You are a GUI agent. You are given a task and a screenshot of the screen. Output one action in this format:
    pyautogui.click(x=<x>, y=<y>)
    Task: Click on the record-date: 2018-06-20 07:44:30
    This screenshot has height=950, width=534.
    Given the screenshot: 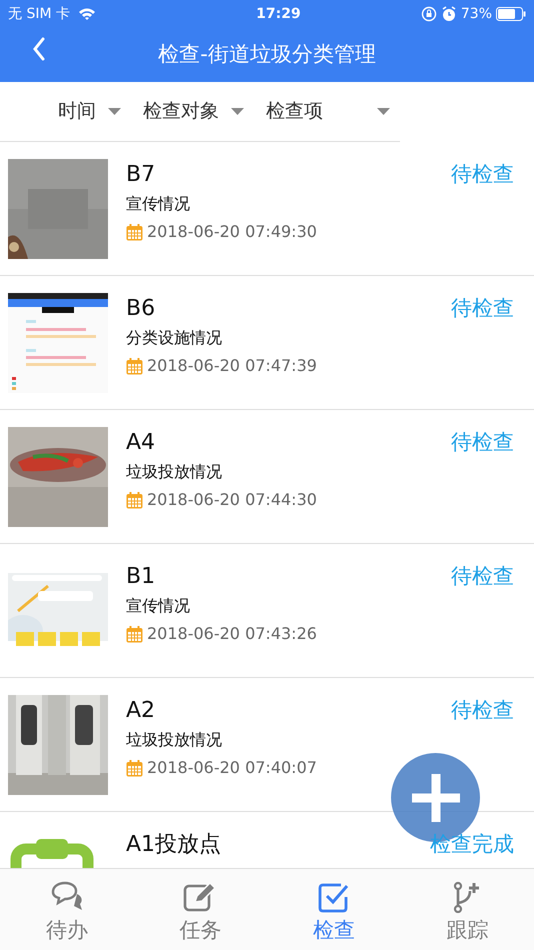 What is the action you would take?
    pyautogui.click(x=232, y=500)
    